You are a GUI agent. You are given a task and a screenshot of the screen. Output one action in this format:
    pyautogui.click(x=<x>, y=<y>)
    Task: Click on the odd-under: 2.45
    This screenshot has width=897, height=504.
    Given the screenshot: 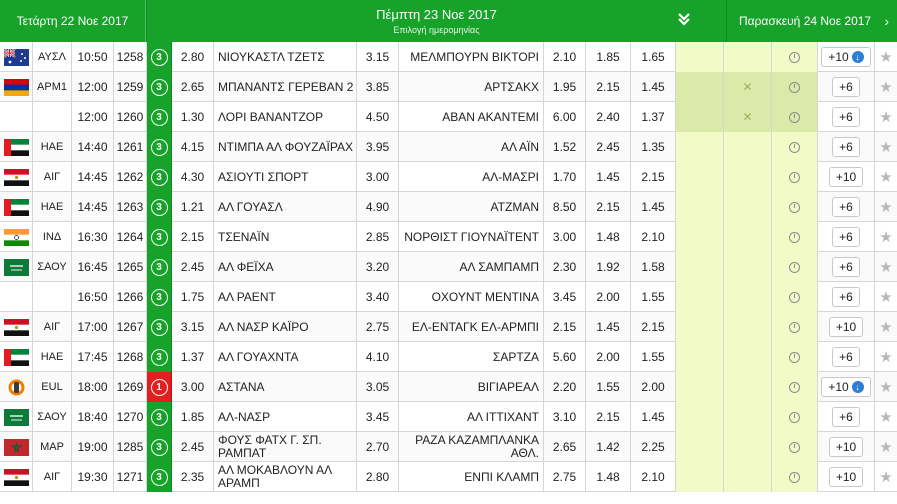 What is the action you would take?
    pyautogui.click(x=608, y=147)
    